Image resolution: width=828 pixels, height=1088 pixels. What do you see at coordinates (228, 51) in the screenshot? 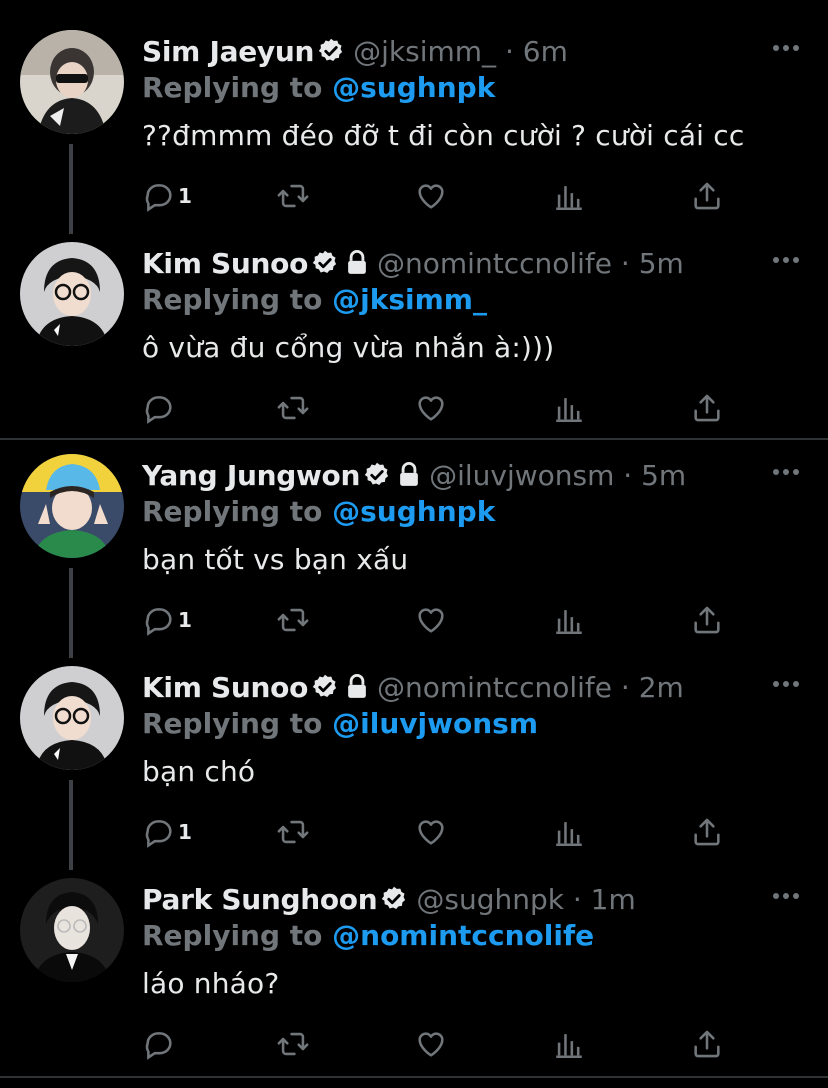
I see `display-name: Sim Jaeyun` at bounding box center [228, 51].